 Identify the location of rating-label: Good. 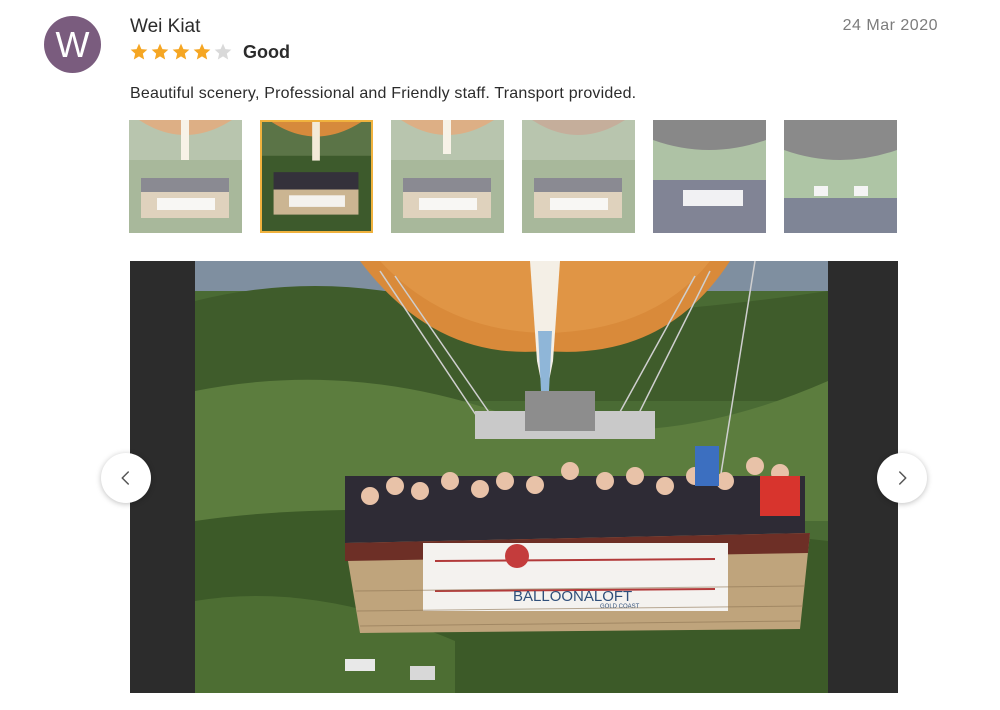
(266, 51).